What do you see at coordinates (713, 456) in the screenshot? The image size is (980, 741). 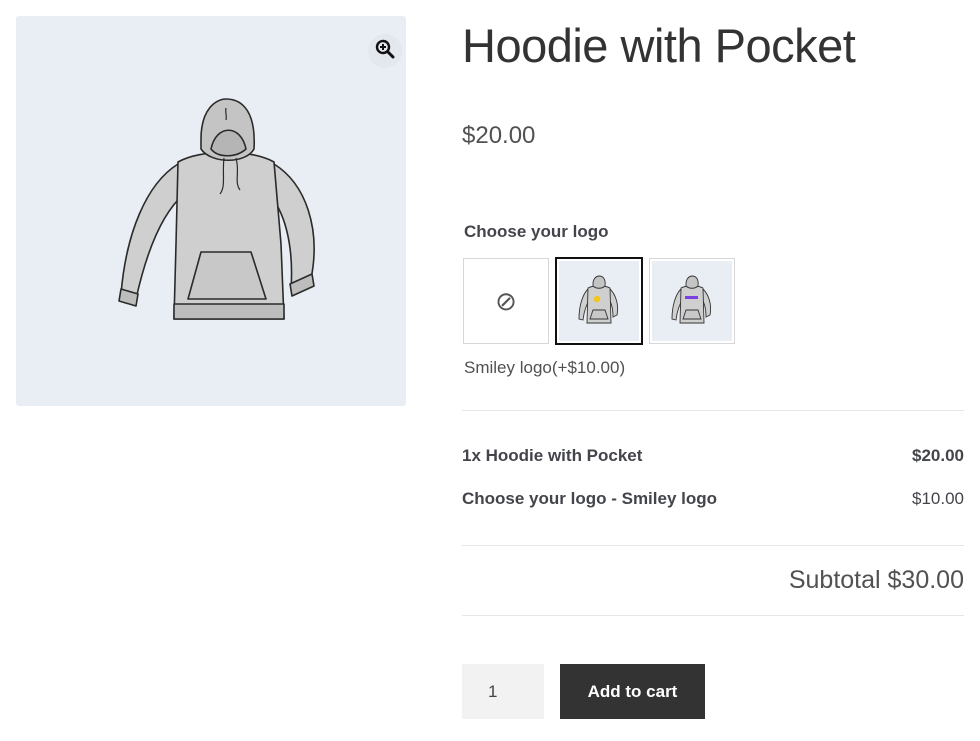 I see `totals-row: 1x Hoodie with Pocket $20.00` at bounding box center [713, 456].